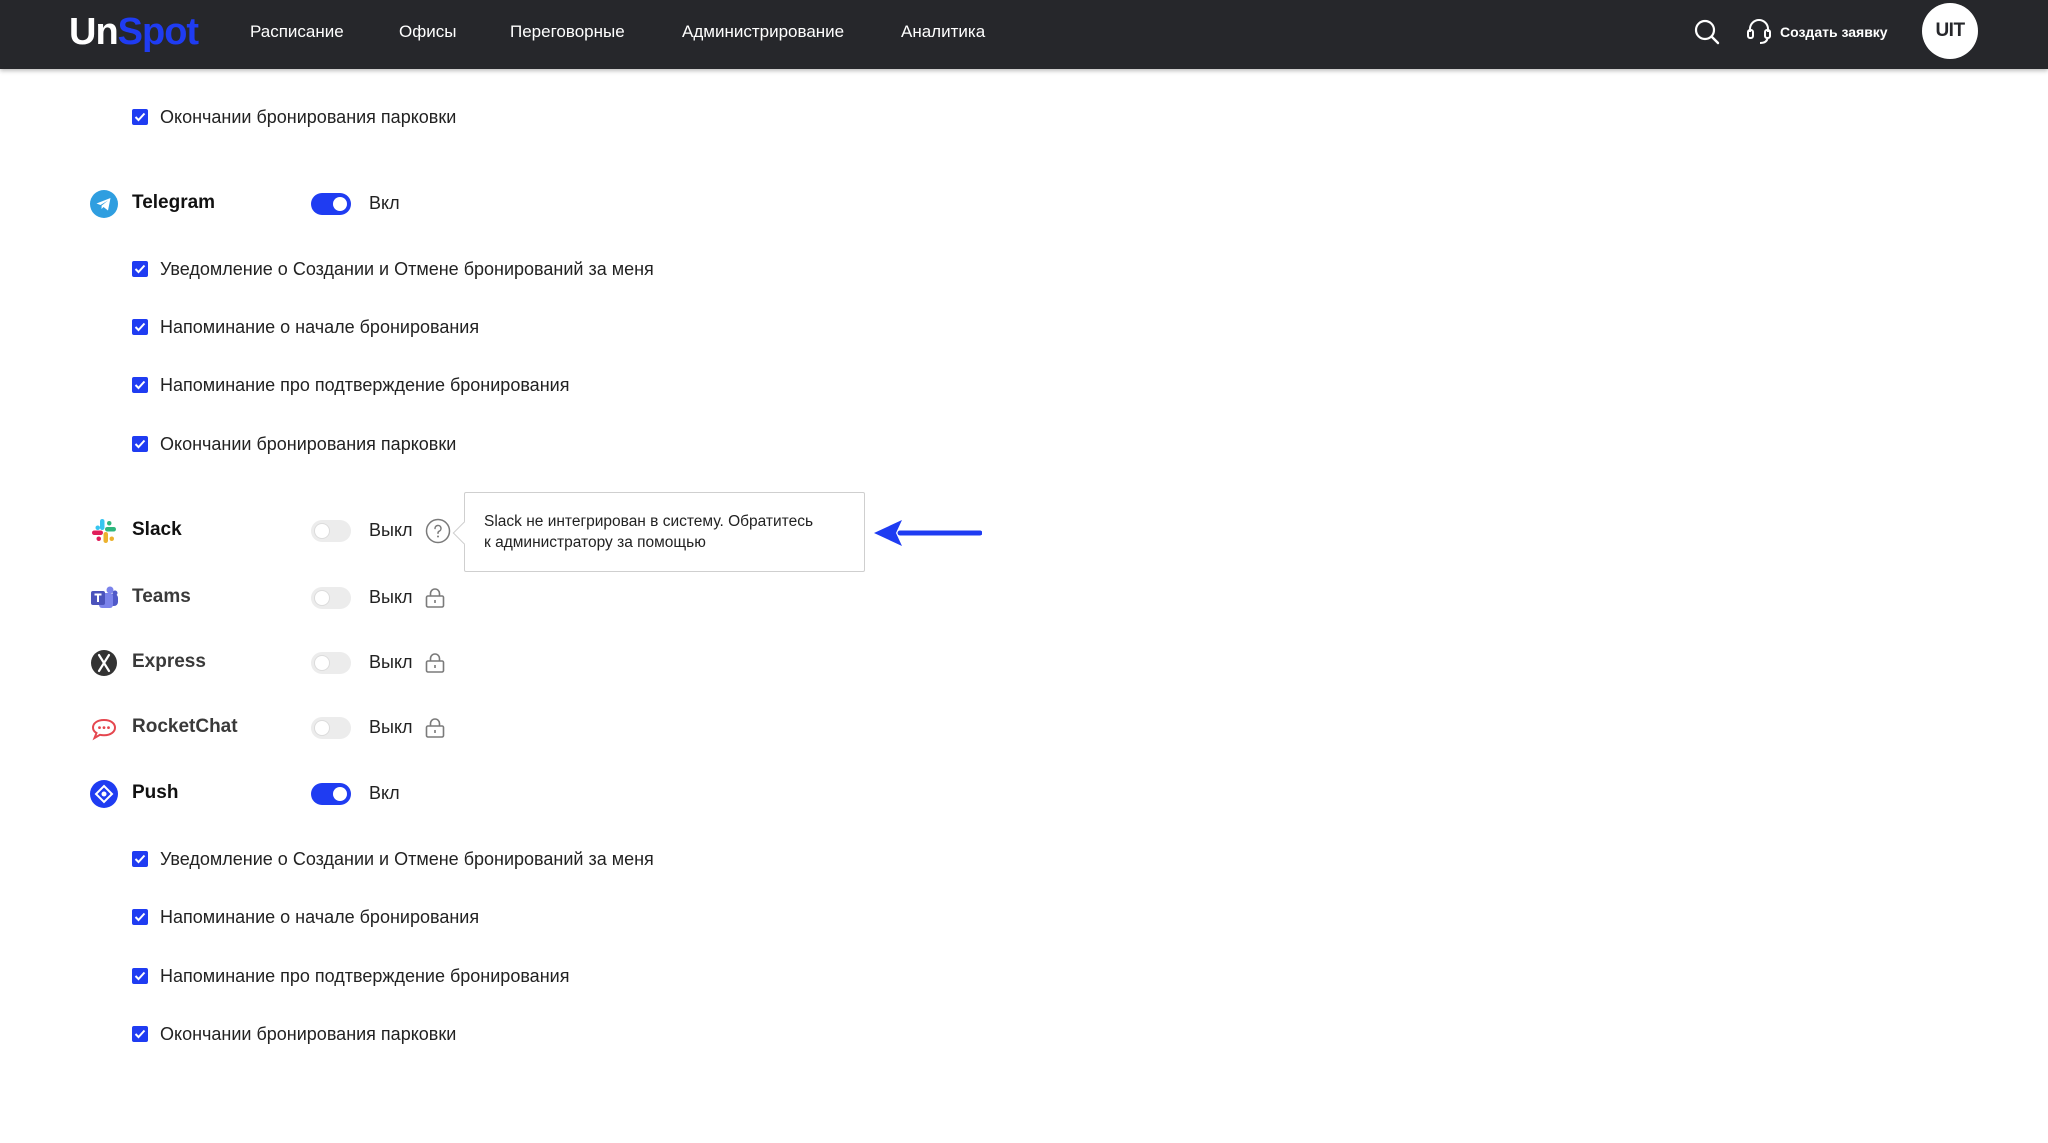  I want to click on express-toggle-state: Выкл, so click(391, 662).